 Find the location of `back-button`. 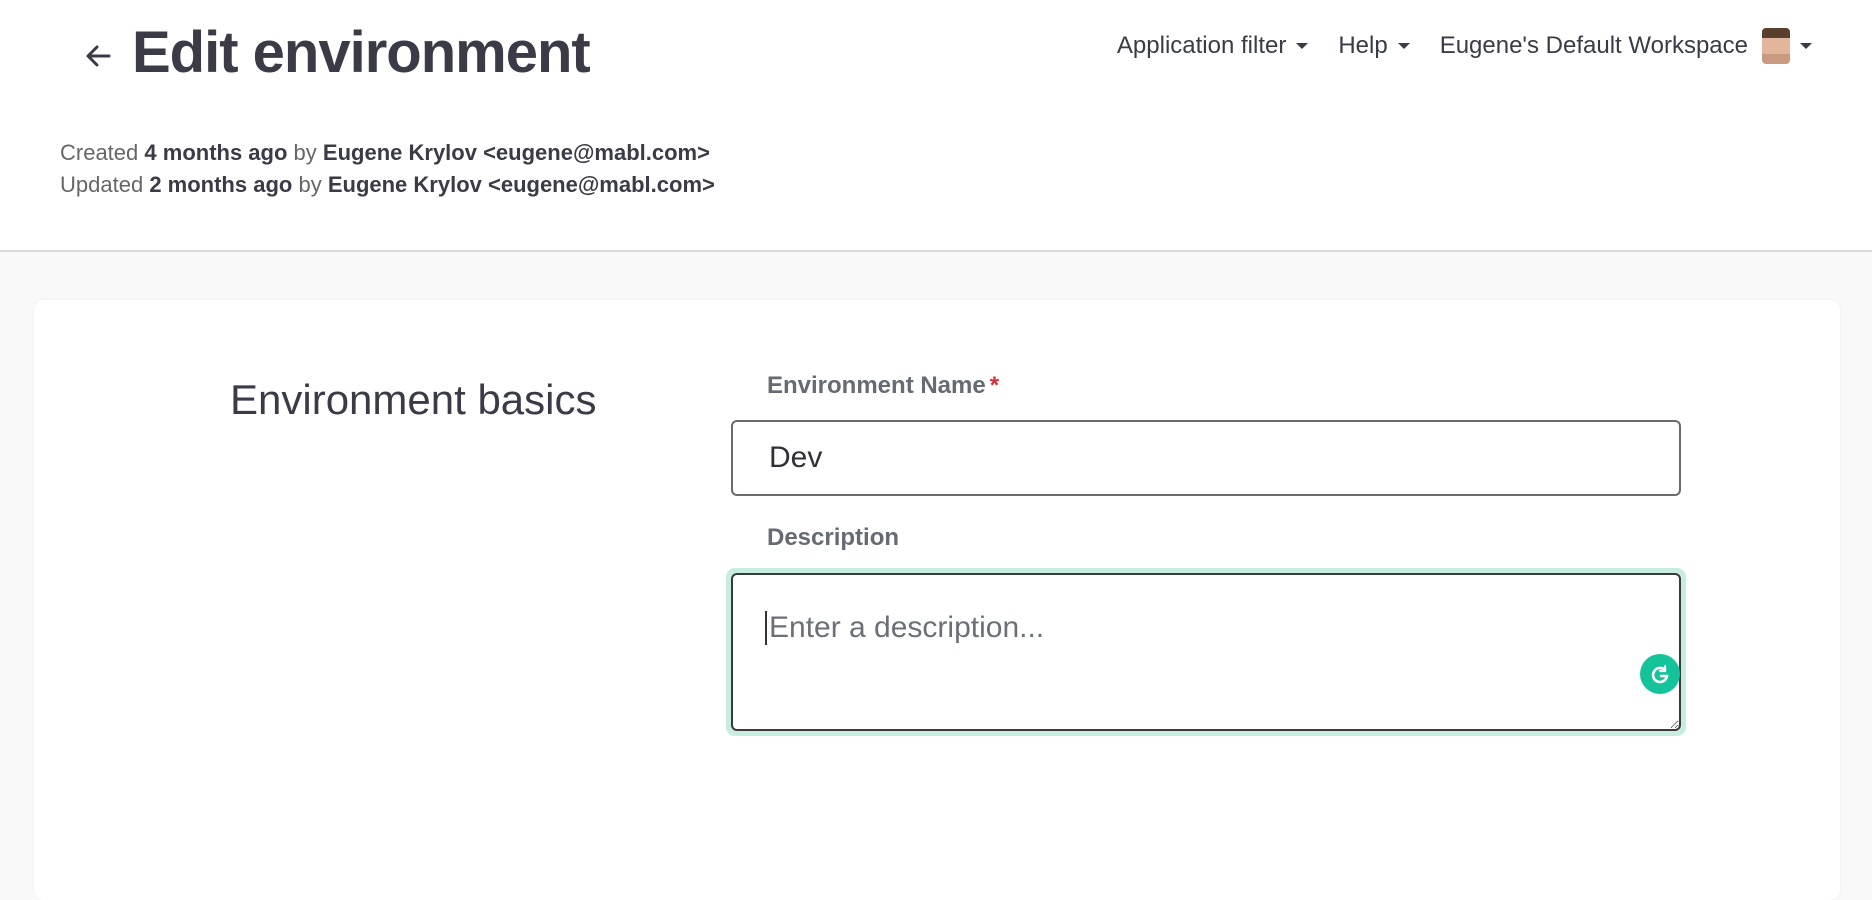

back-button is located at coordinates (98, 56).